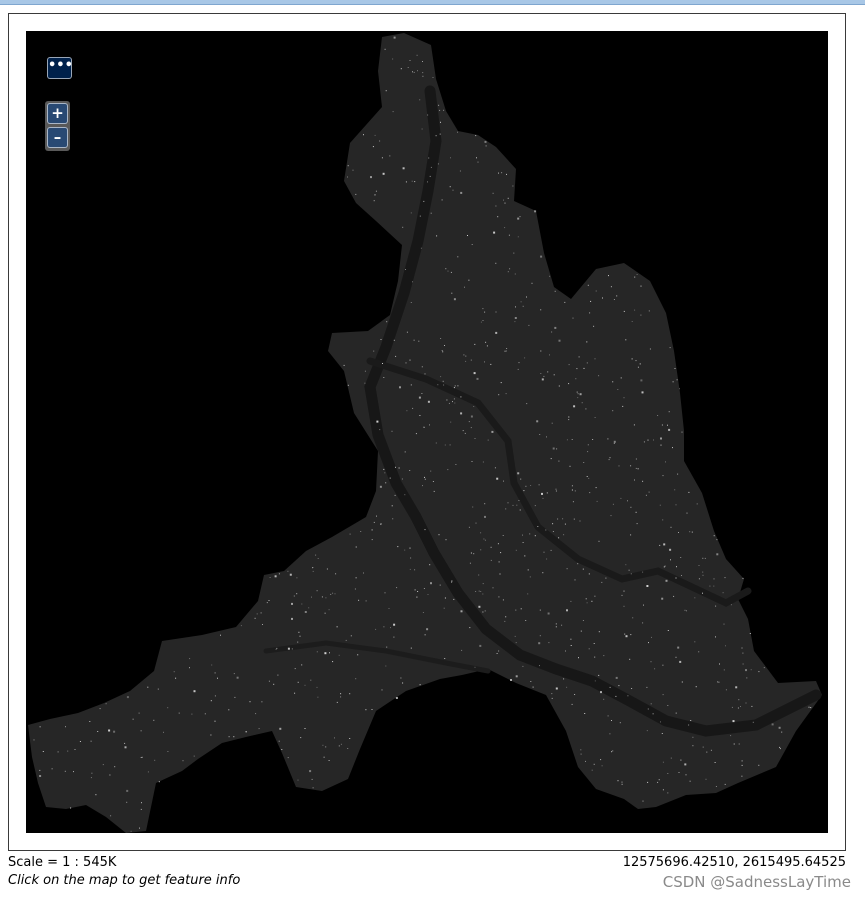  I want to click on zoom-out-button: –, so click(57, 137).